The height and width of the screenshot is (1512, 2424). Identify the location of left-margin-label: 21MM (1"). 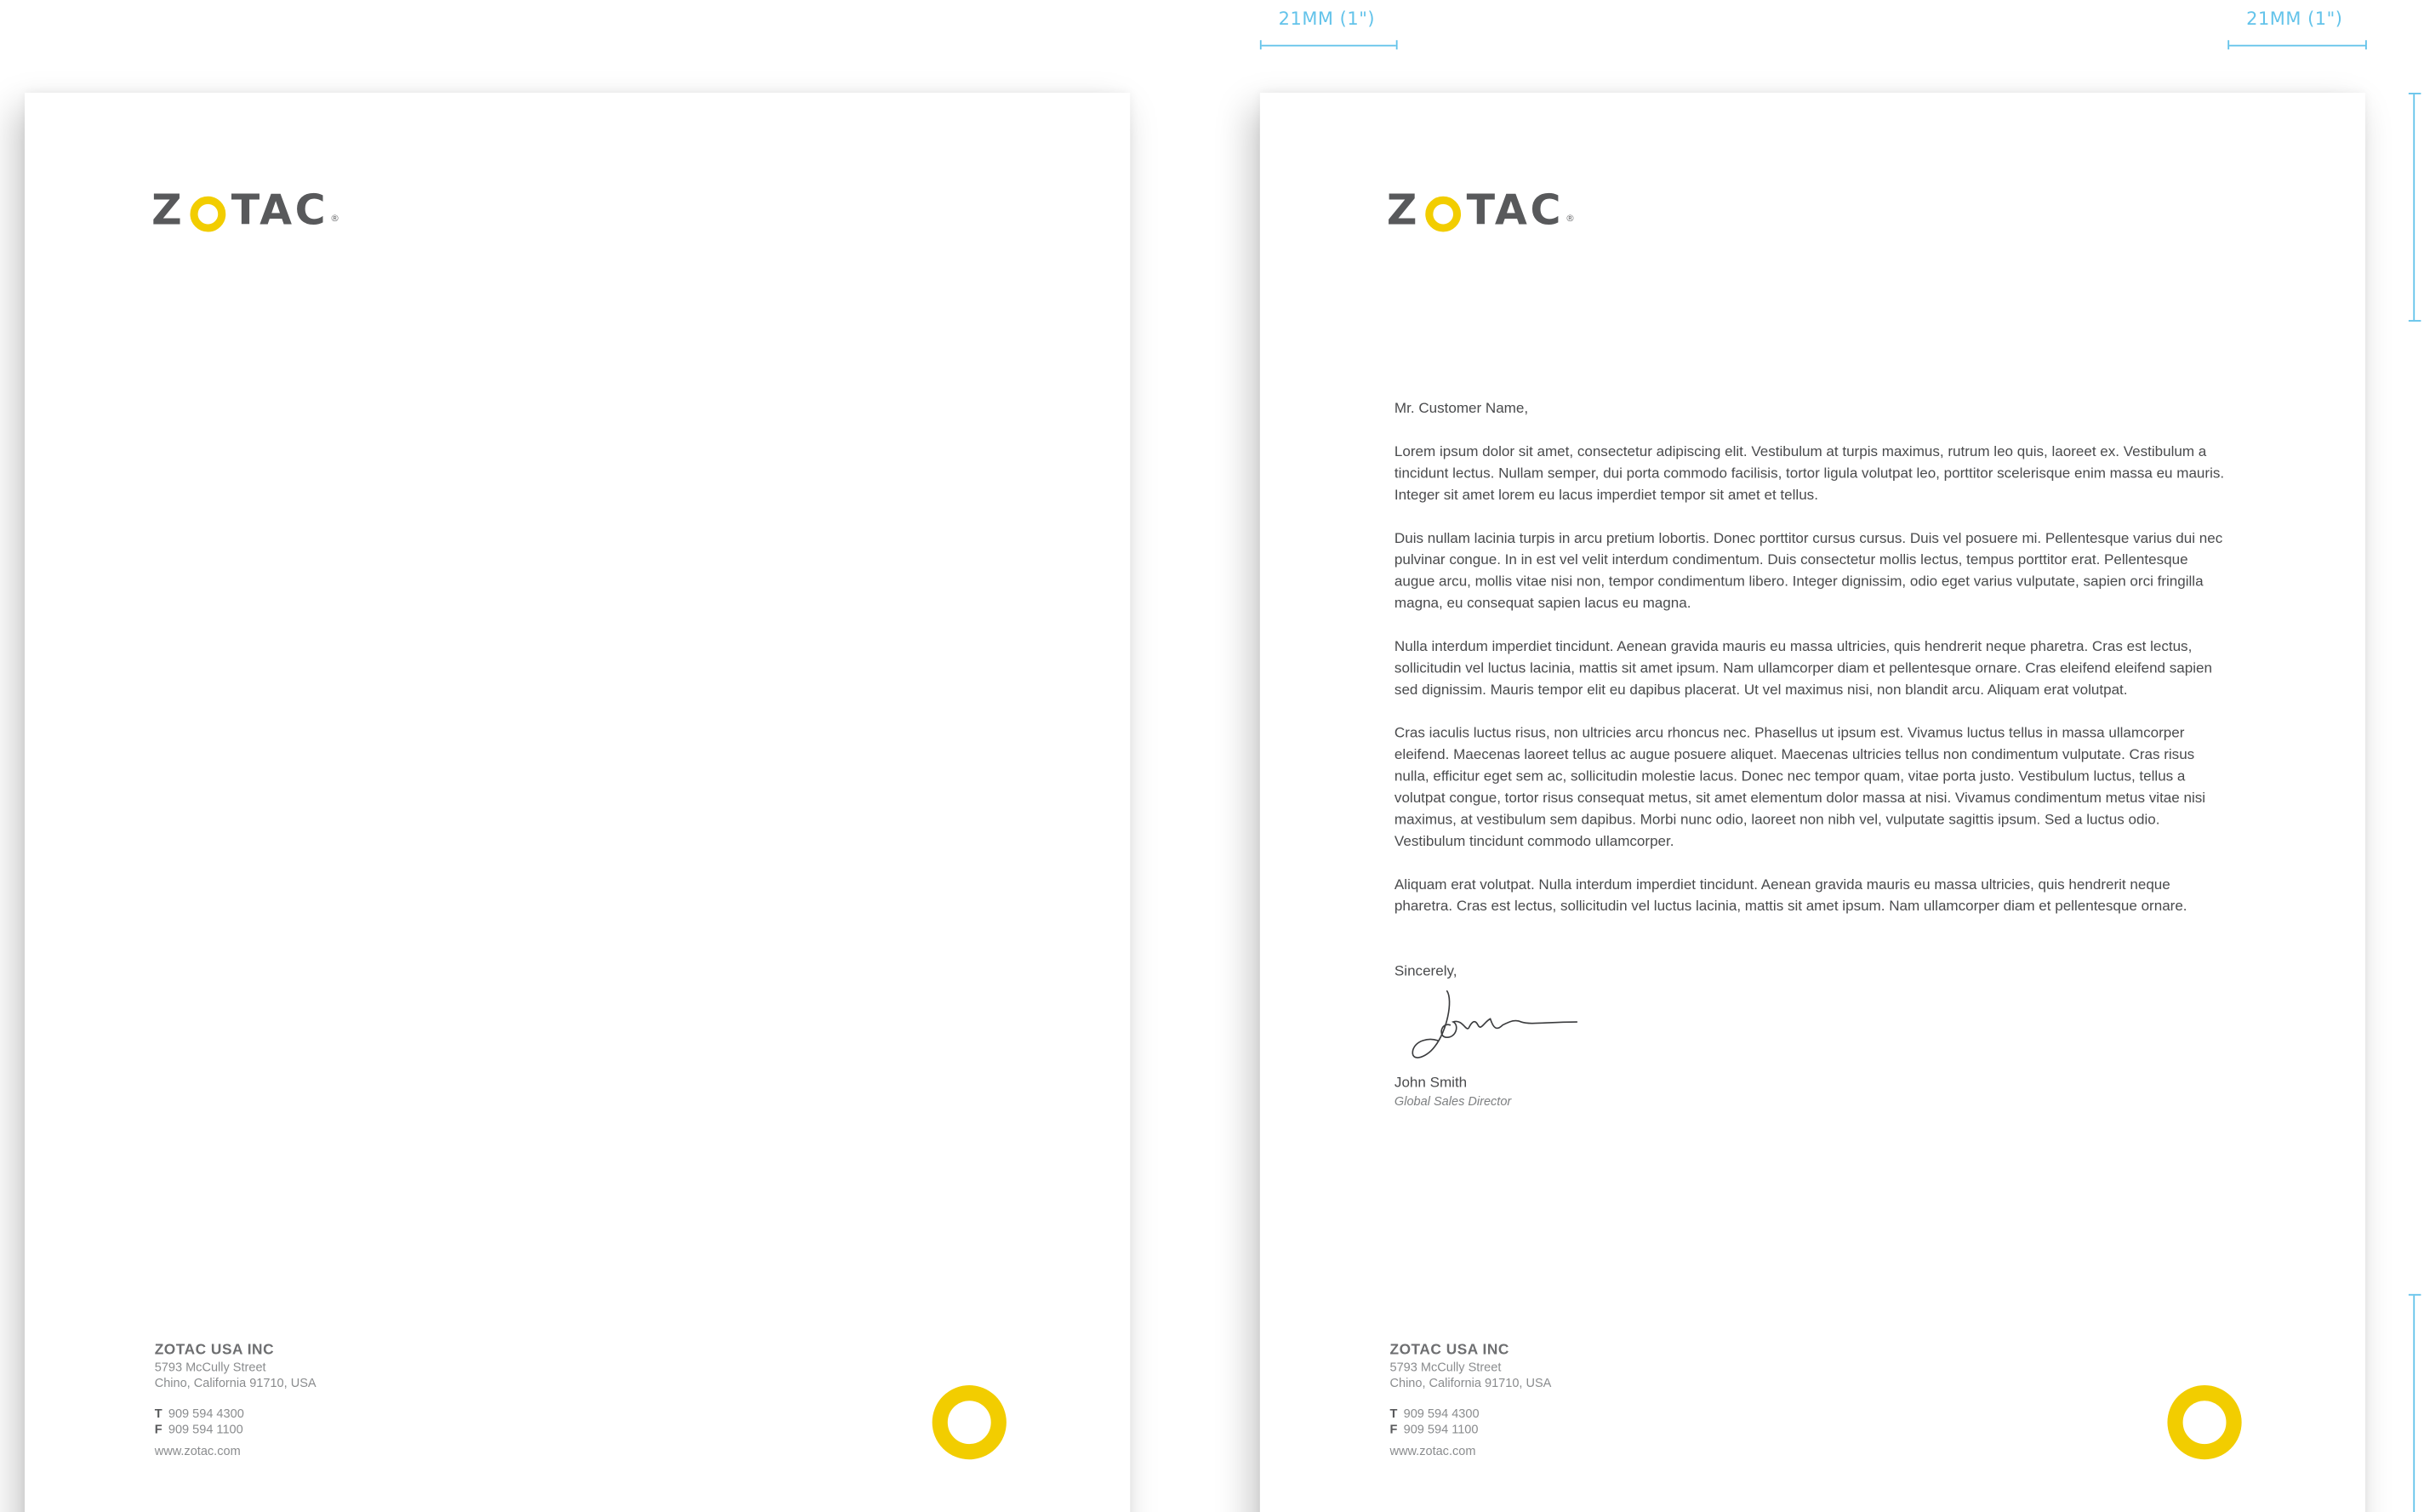
(1327, 19).